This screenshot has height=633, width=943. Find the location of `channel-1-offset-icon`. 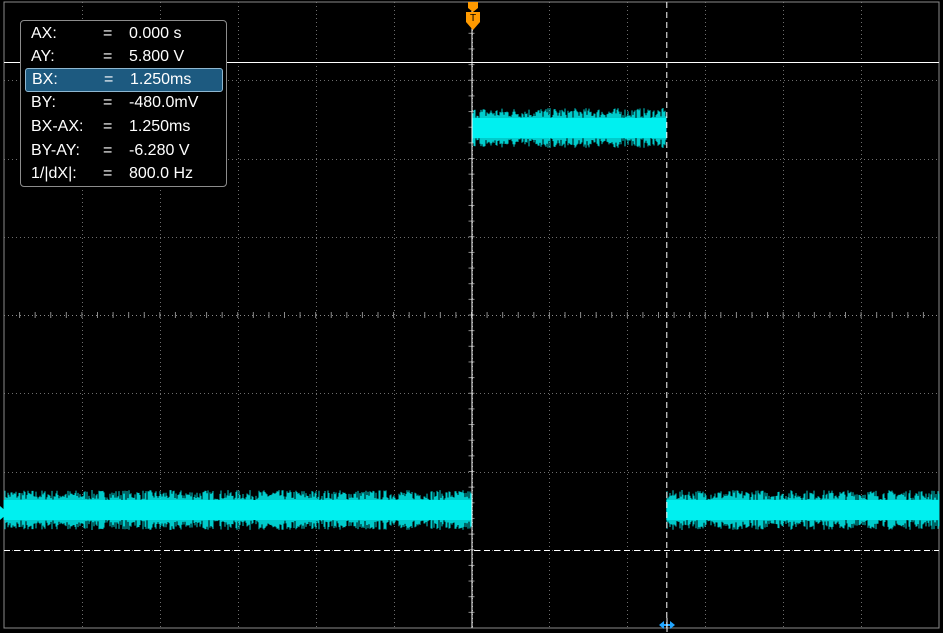

channel-1-offset-icon is located at coordinates (4, 513).